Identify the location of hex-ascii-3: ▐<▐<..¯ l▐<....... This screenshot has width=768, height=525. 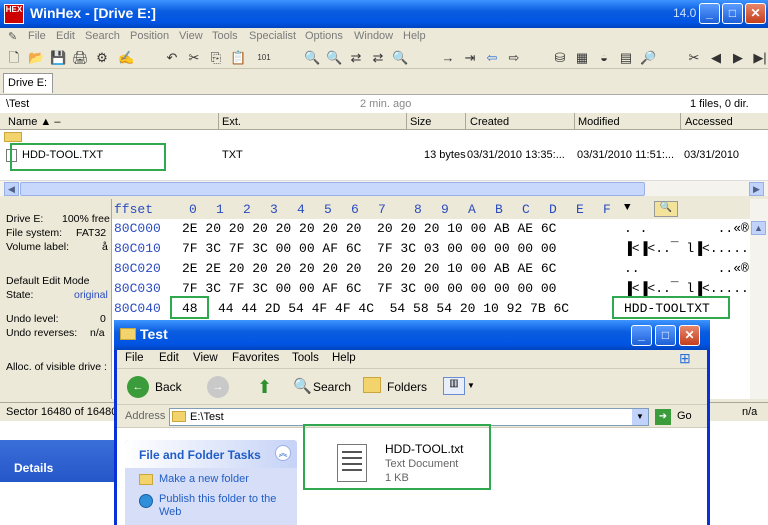
(690, 288).